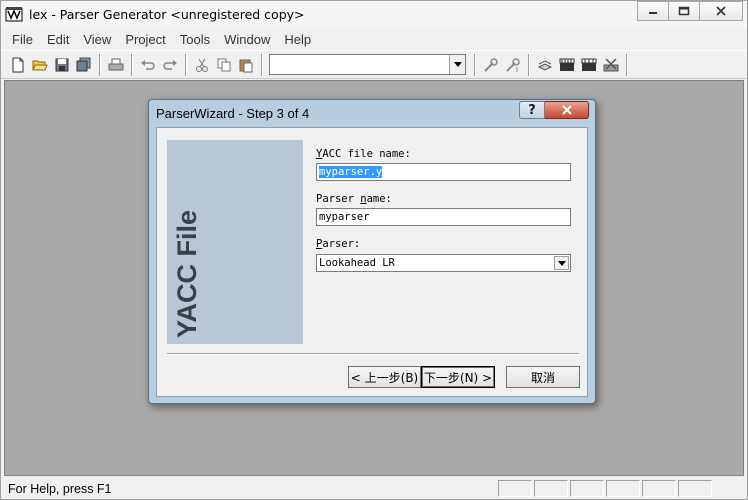 This screenshot has width=748, height=500. I want to click on menu-view: View, so click(97, 39).